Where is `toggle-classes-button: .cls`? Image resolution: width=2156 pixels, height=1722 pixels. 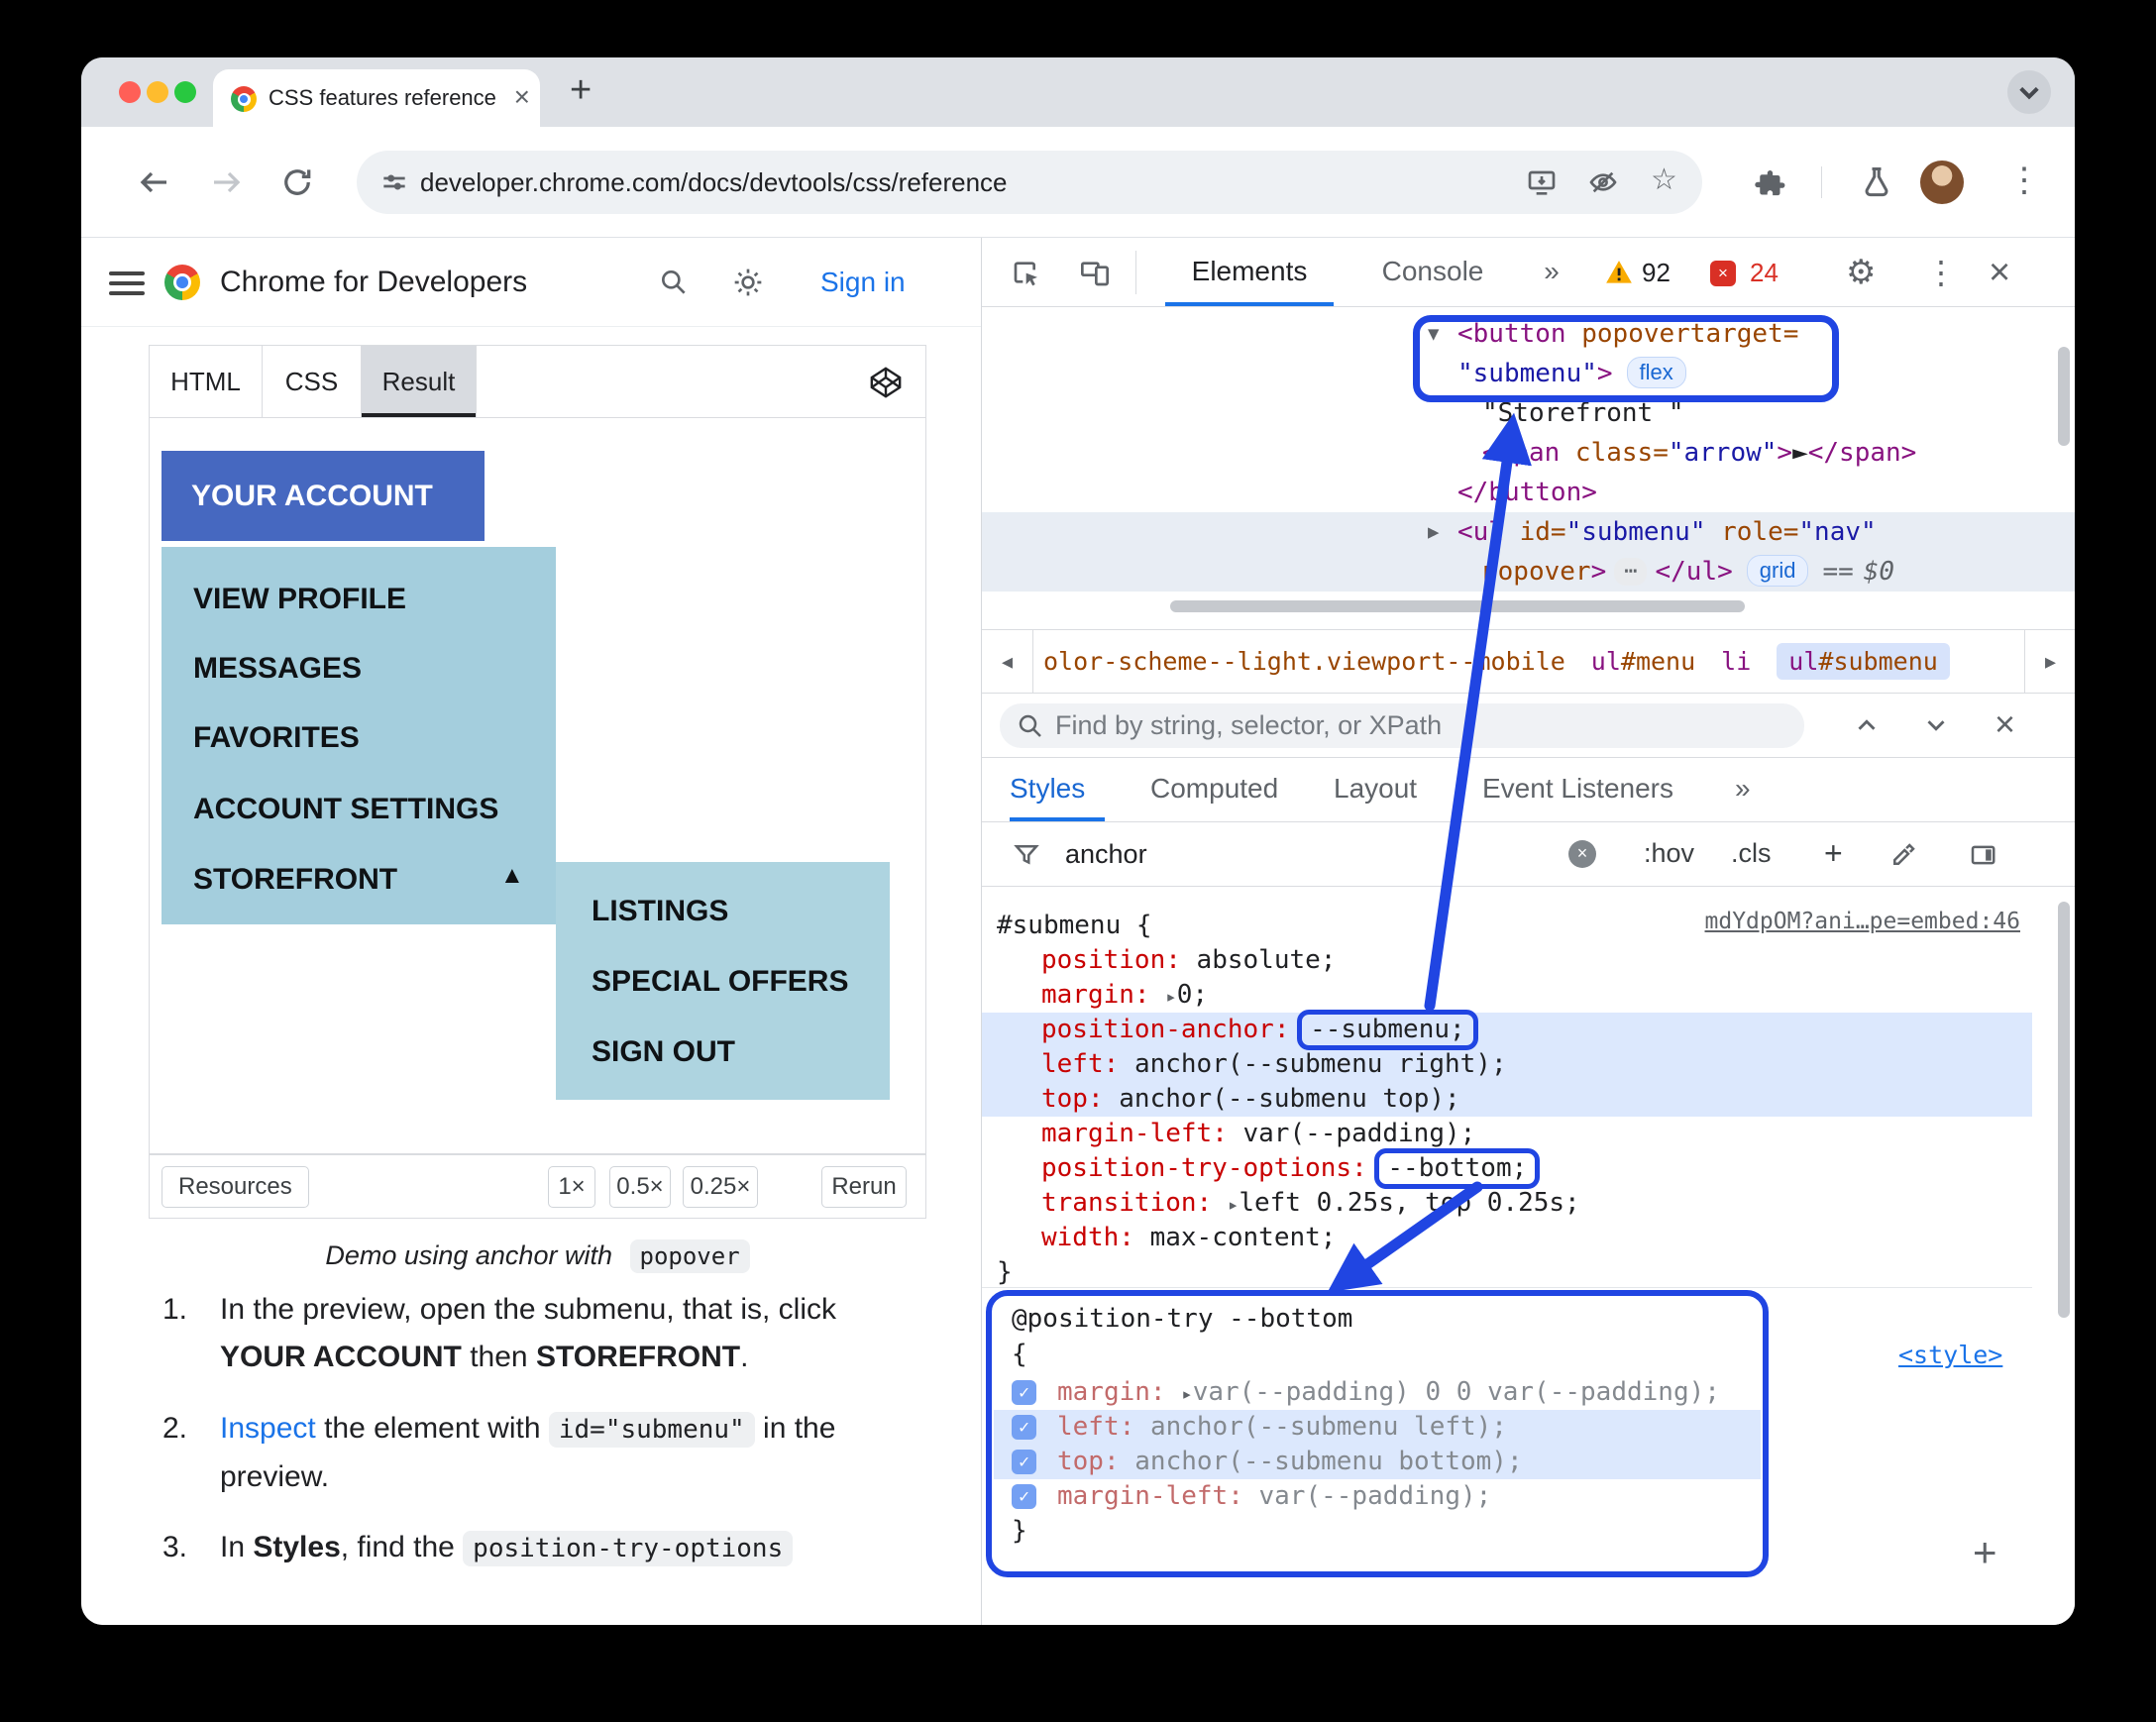
toggle-classes-button: .cls is located at coordinates (1751, 854).